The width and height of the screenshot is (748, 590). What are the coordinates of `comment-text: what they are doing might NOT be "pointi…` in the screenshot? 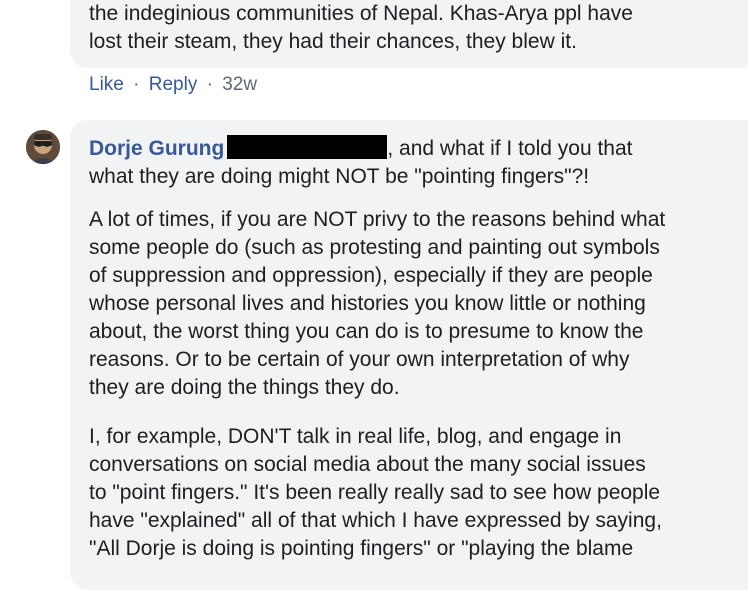 It's located at (416, 177).